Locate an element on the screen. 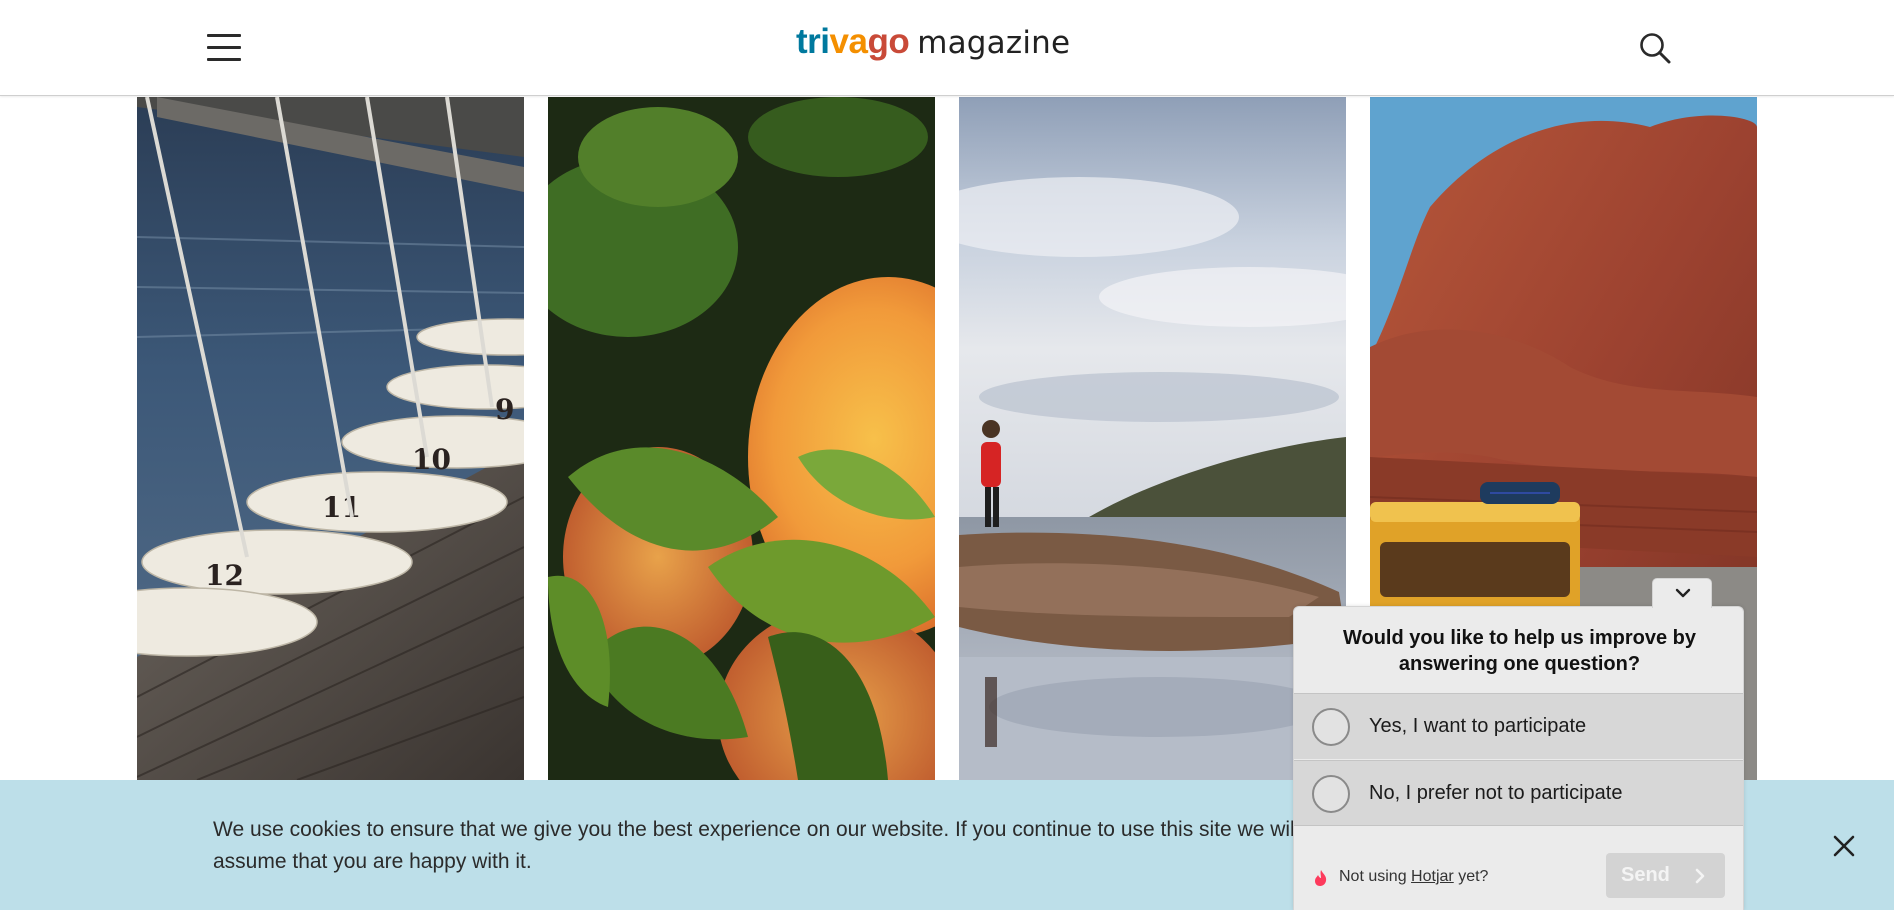  logo-part-magazine: magazine is located at coordinates (994, 43).